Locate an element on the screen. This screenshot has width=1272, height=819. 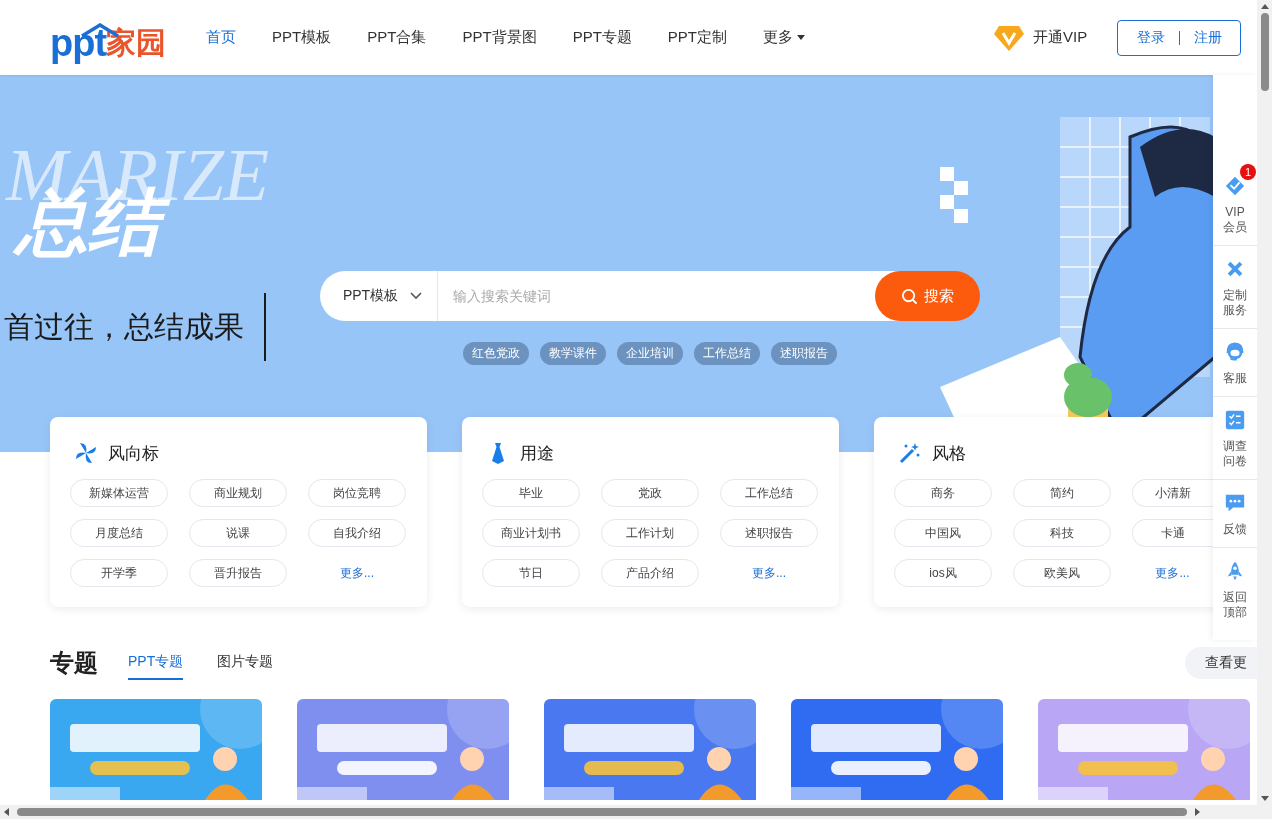
pinwheel-icon is located at coordinates (86, 453).